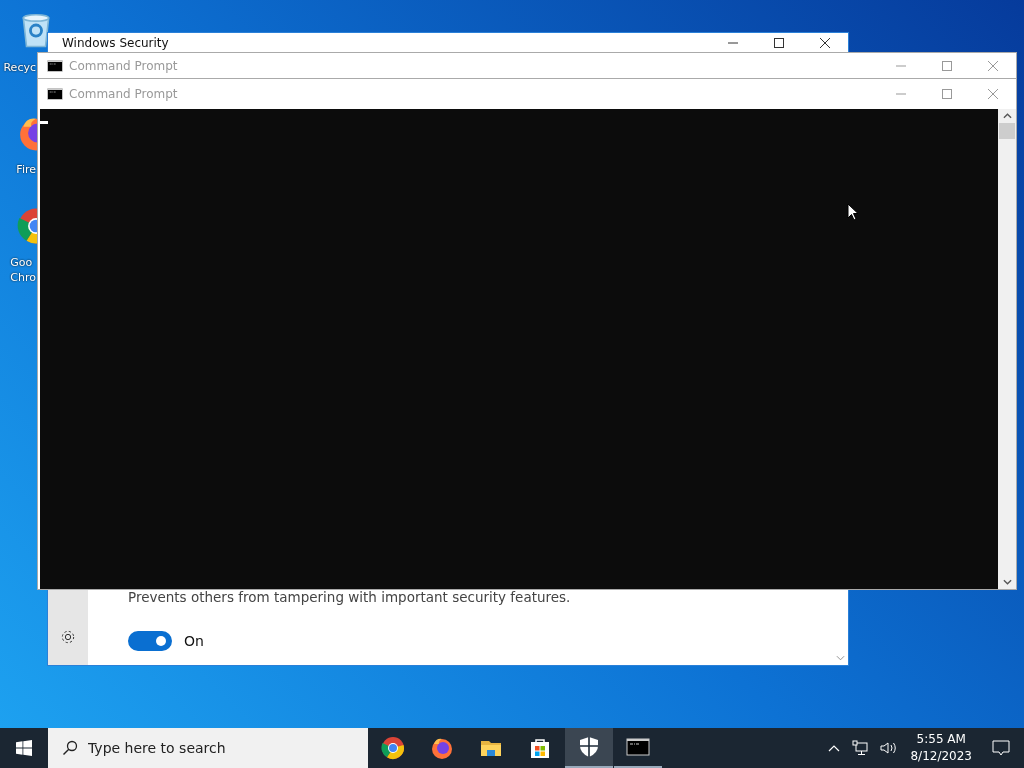 The image size is (1024, 768). Describe the element at coordinates (860, 748) in the screenshot. I see `network-icon` at that location.